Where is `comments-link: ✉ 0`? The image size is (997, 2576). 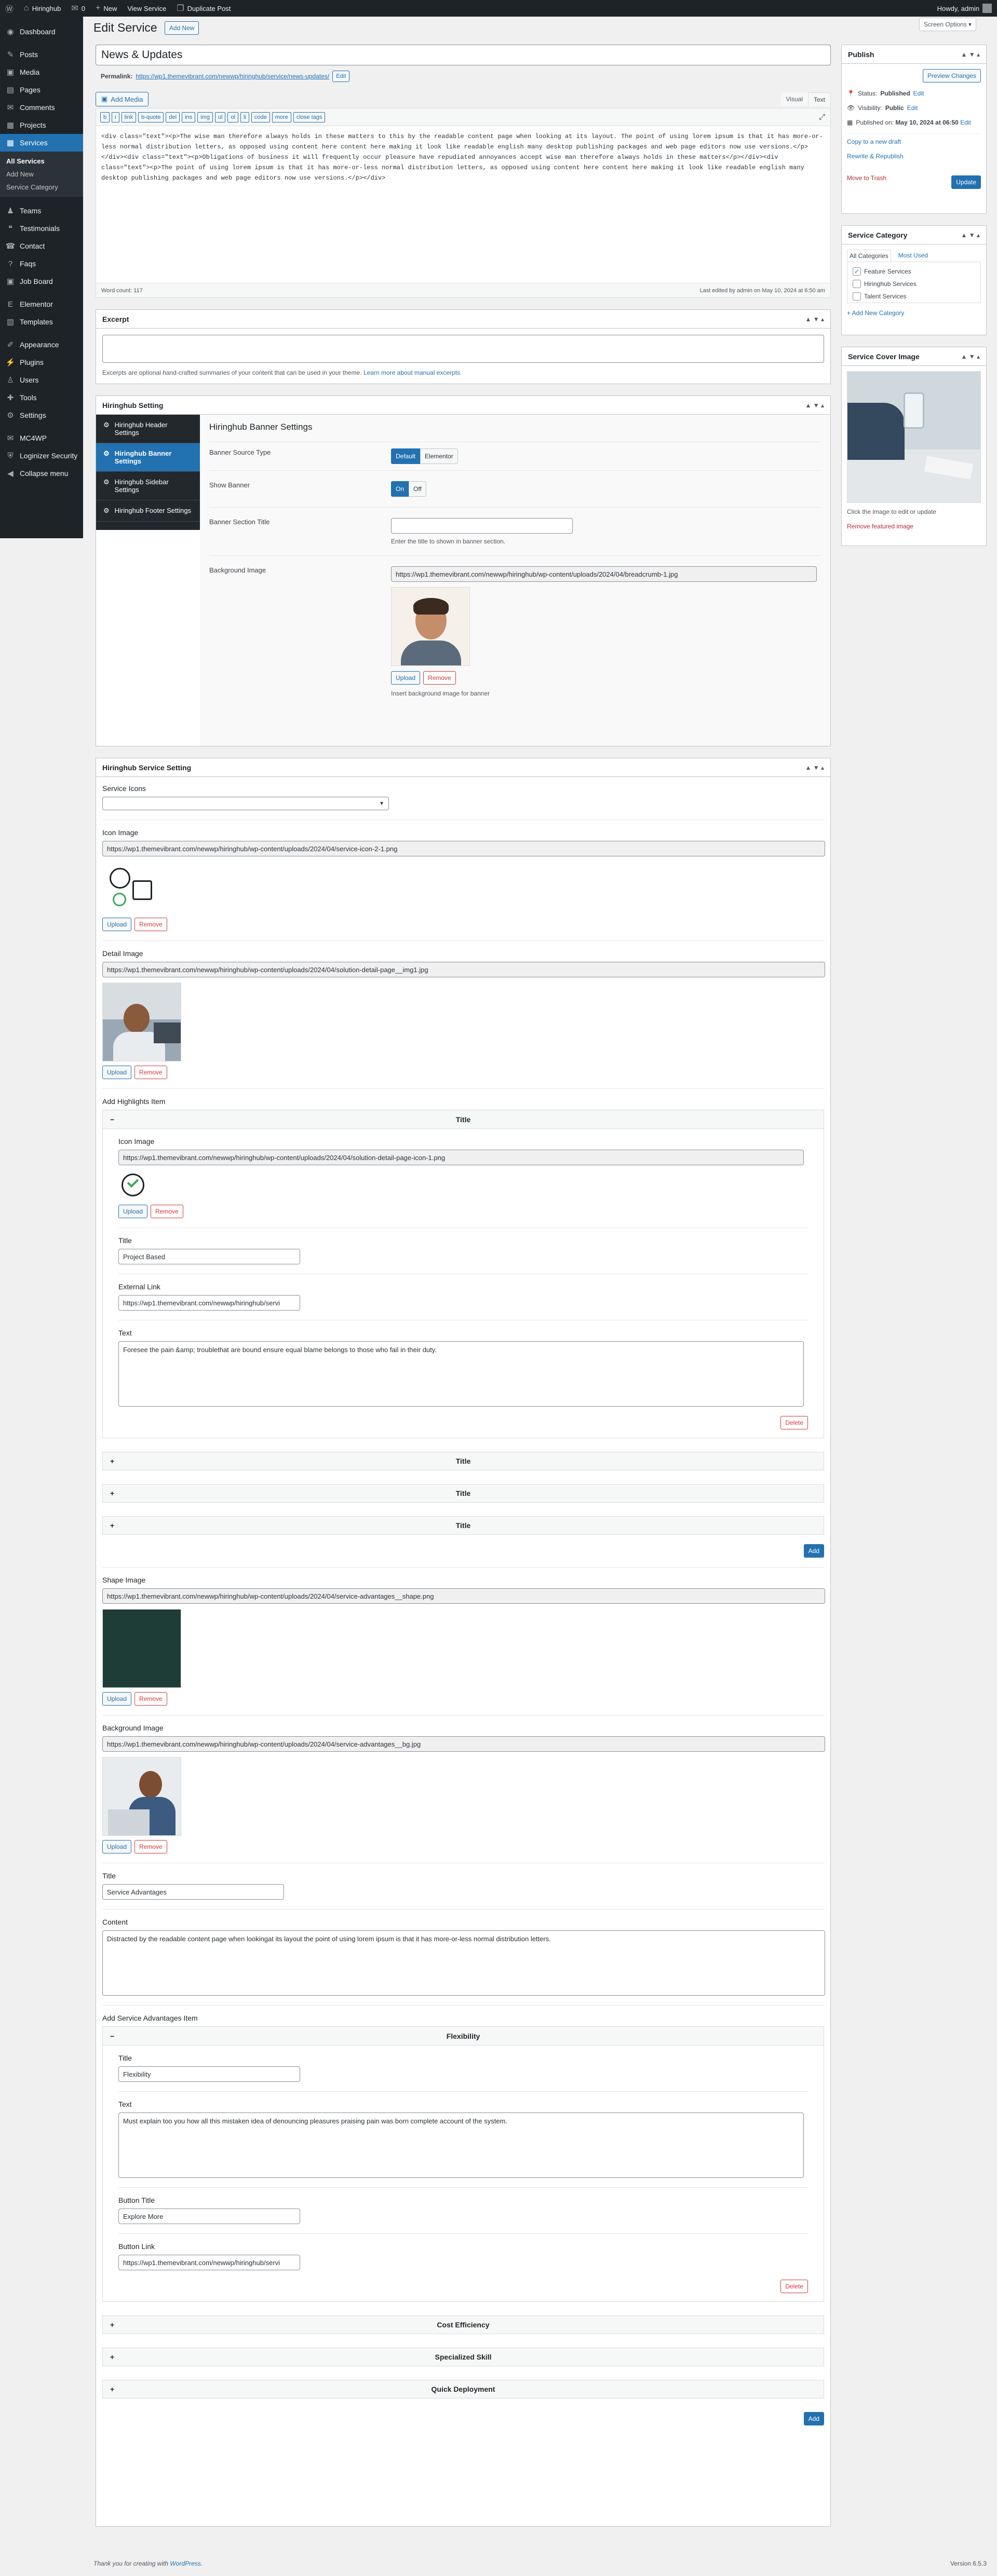 comments-link: ✉ 0 is located at coordinates (78, 8).